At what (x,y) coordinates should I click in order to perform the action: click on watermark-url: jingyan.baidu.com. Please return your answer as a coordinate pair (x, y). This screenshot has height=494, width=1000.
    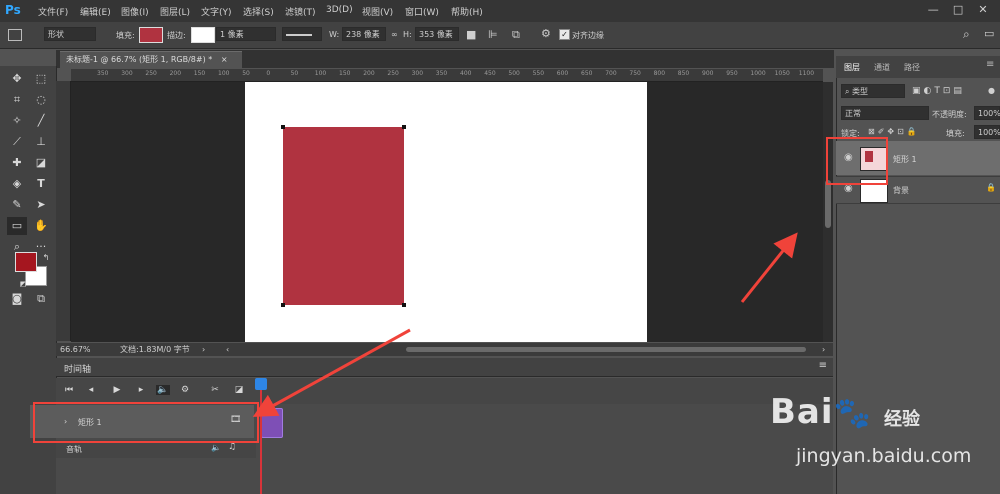
    Looking at the image, I should click on (884, 456).